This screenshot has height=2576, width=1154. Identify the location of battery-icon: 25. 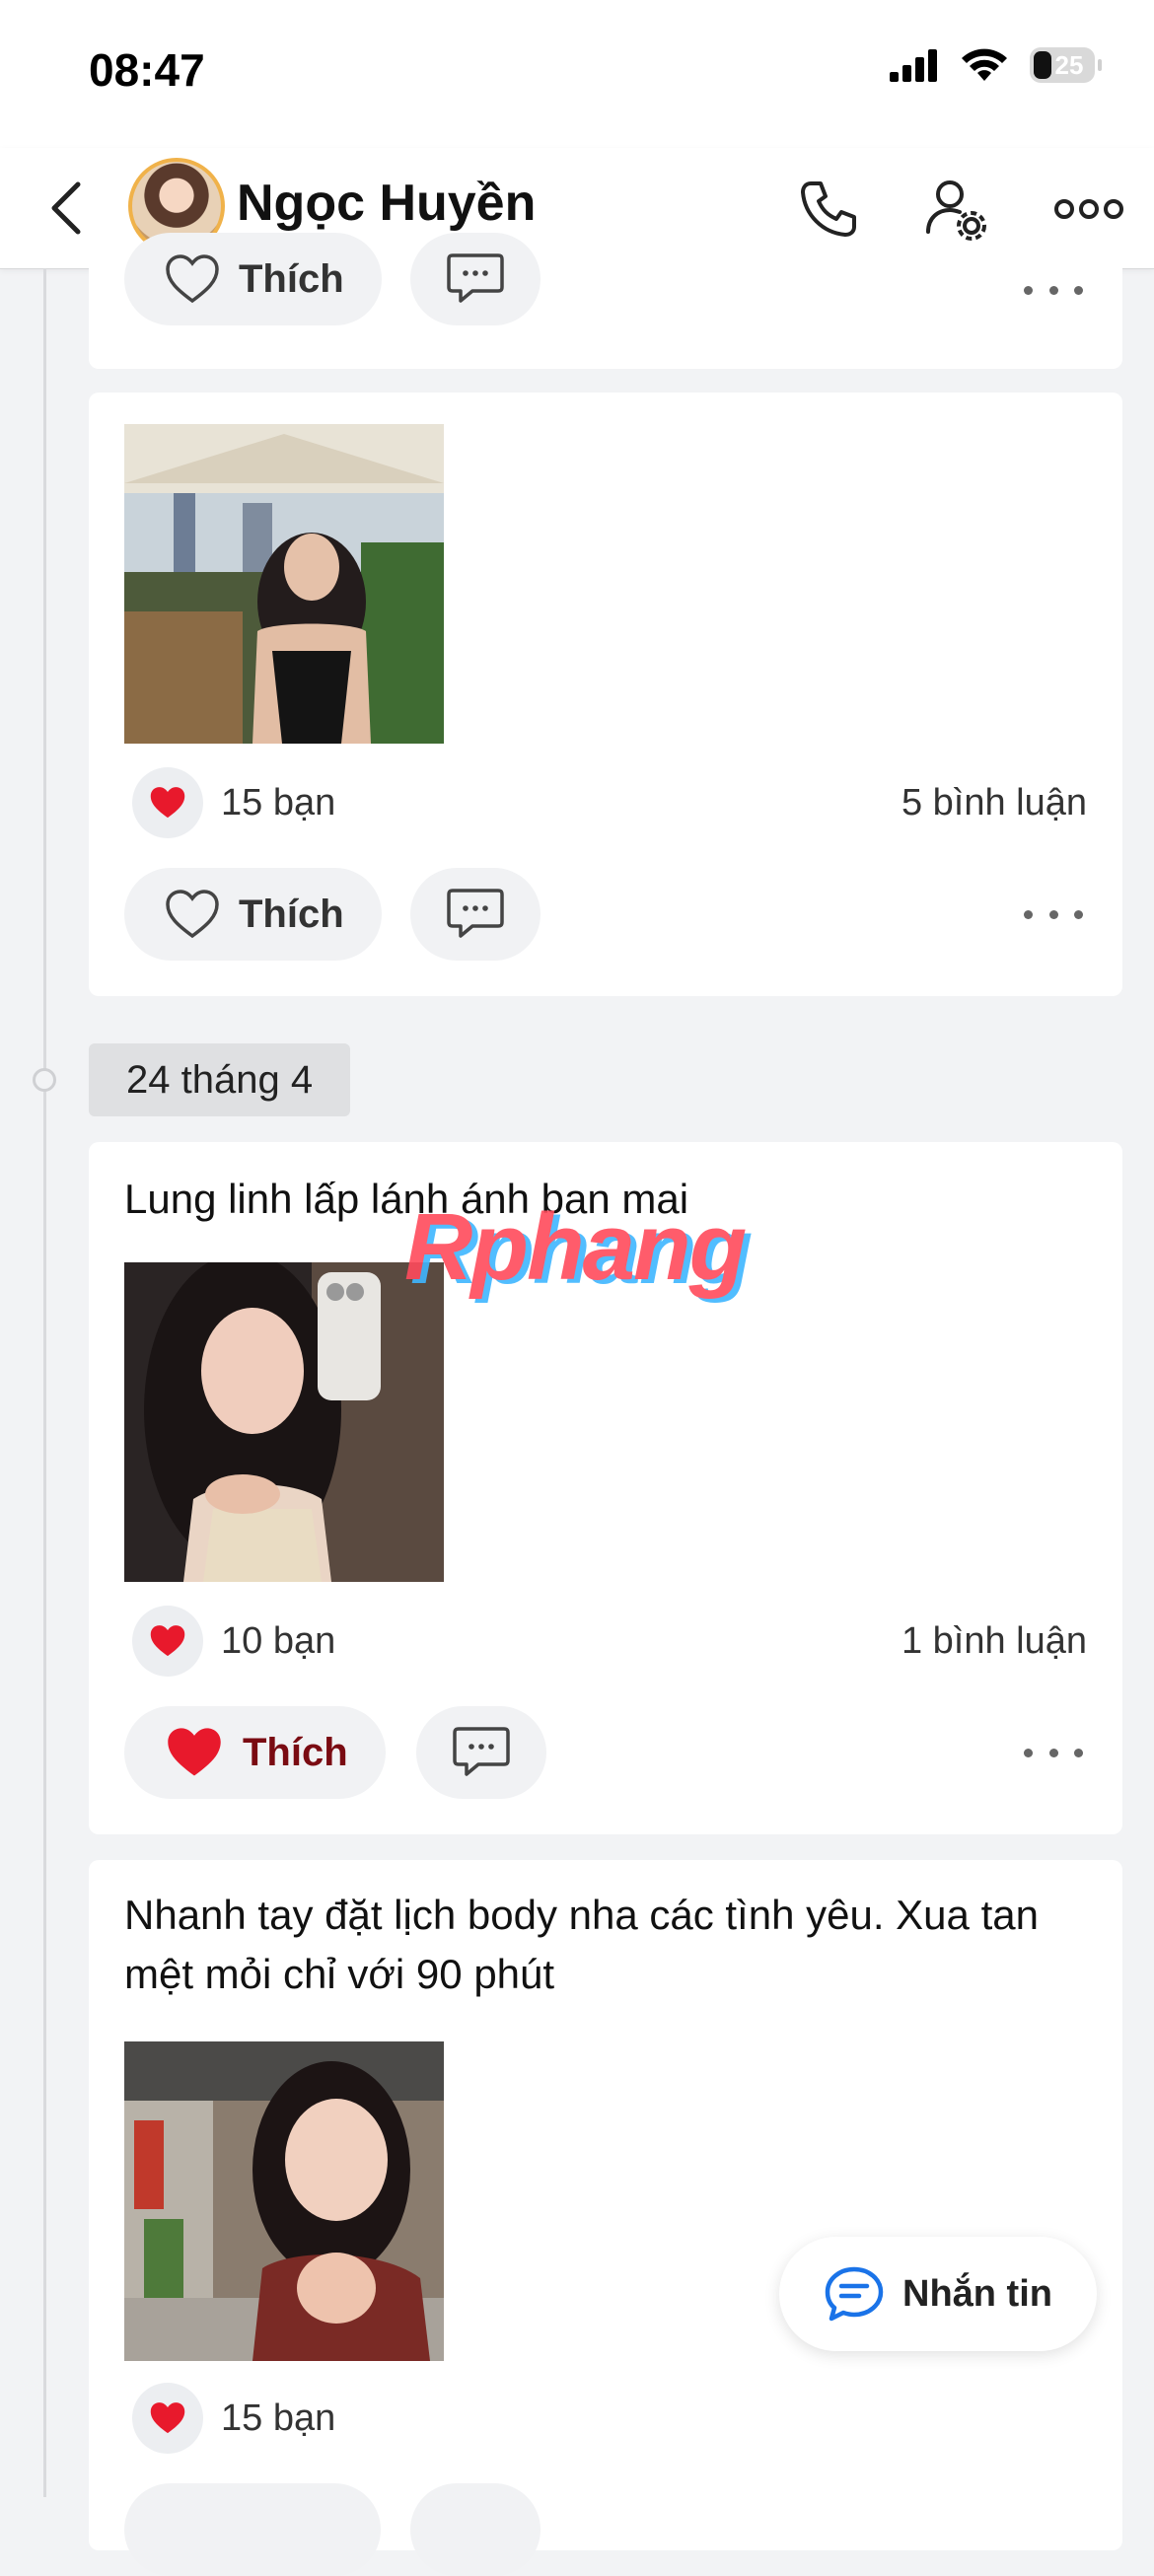
(1066, 65).